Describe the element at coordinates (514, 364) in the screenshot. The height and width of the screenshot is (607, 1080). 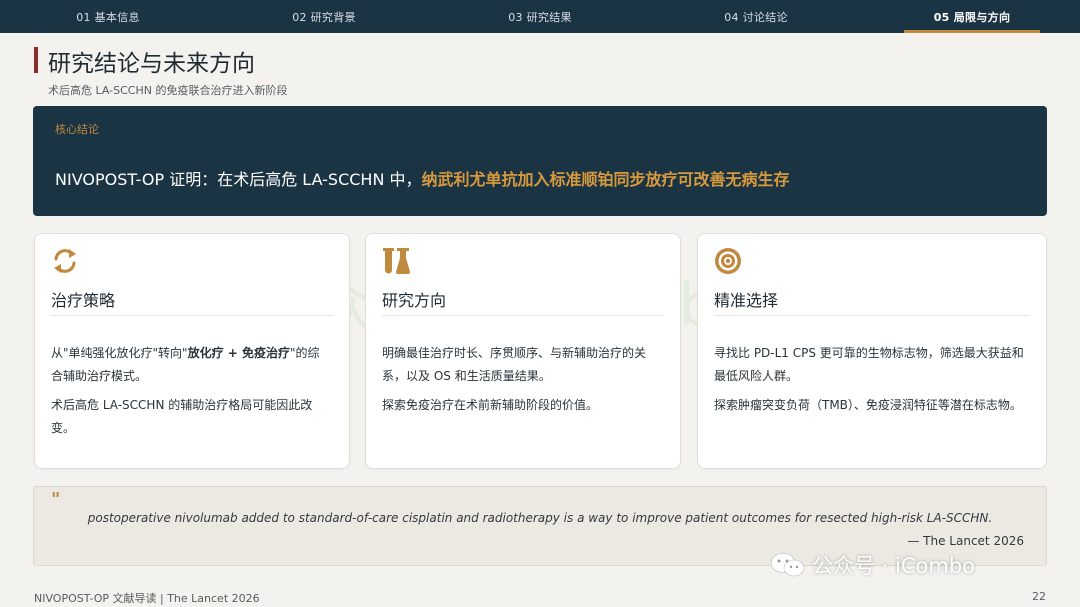
I see `card-paragraph: 明确最佳治疗时长、序贯顺序、与新辅助治疗的关系，以及 OS 和生活质量结果。` at that location.